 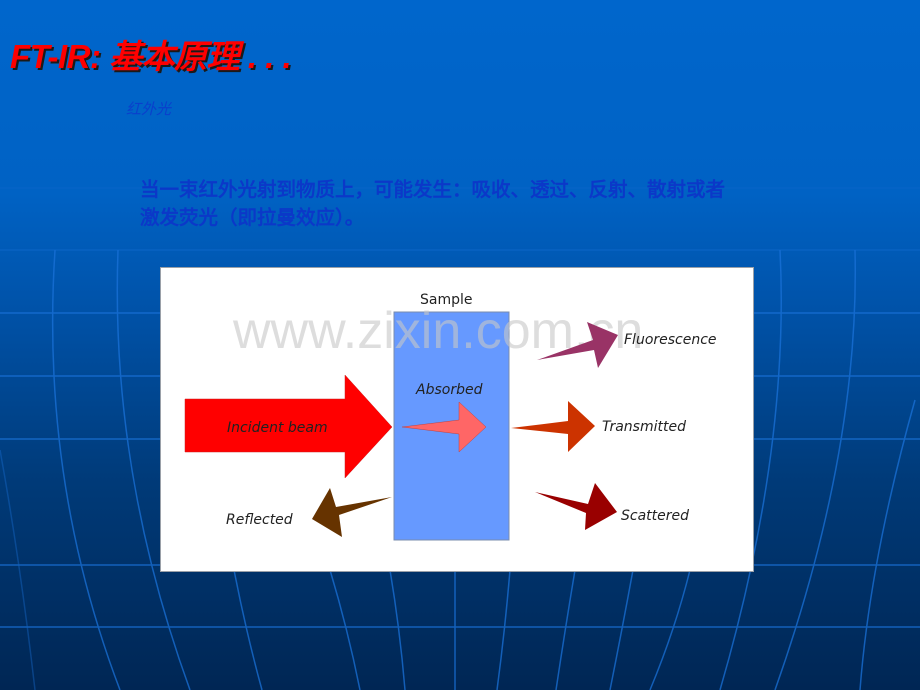 What do you see at coordinates (644, 427) in the screenshot?
I see `transmitted-label: Transmitted` at bounding box center [644, 427].